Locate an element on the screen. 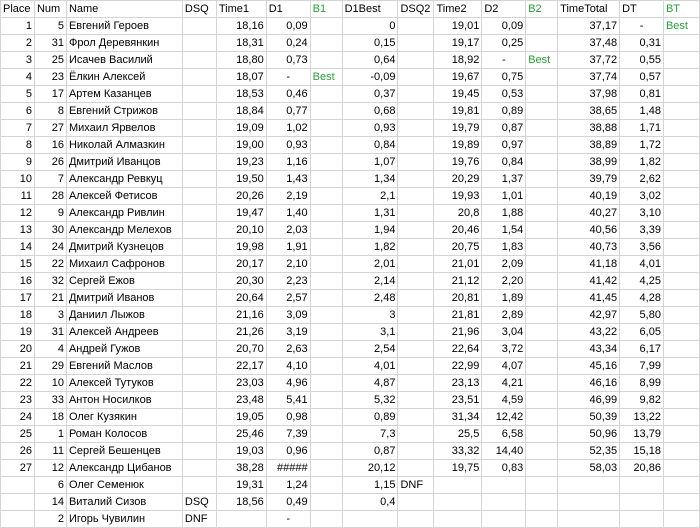 The image size is (700, 528). cell-d2: 3,04 is located at coordinates (504, 332).